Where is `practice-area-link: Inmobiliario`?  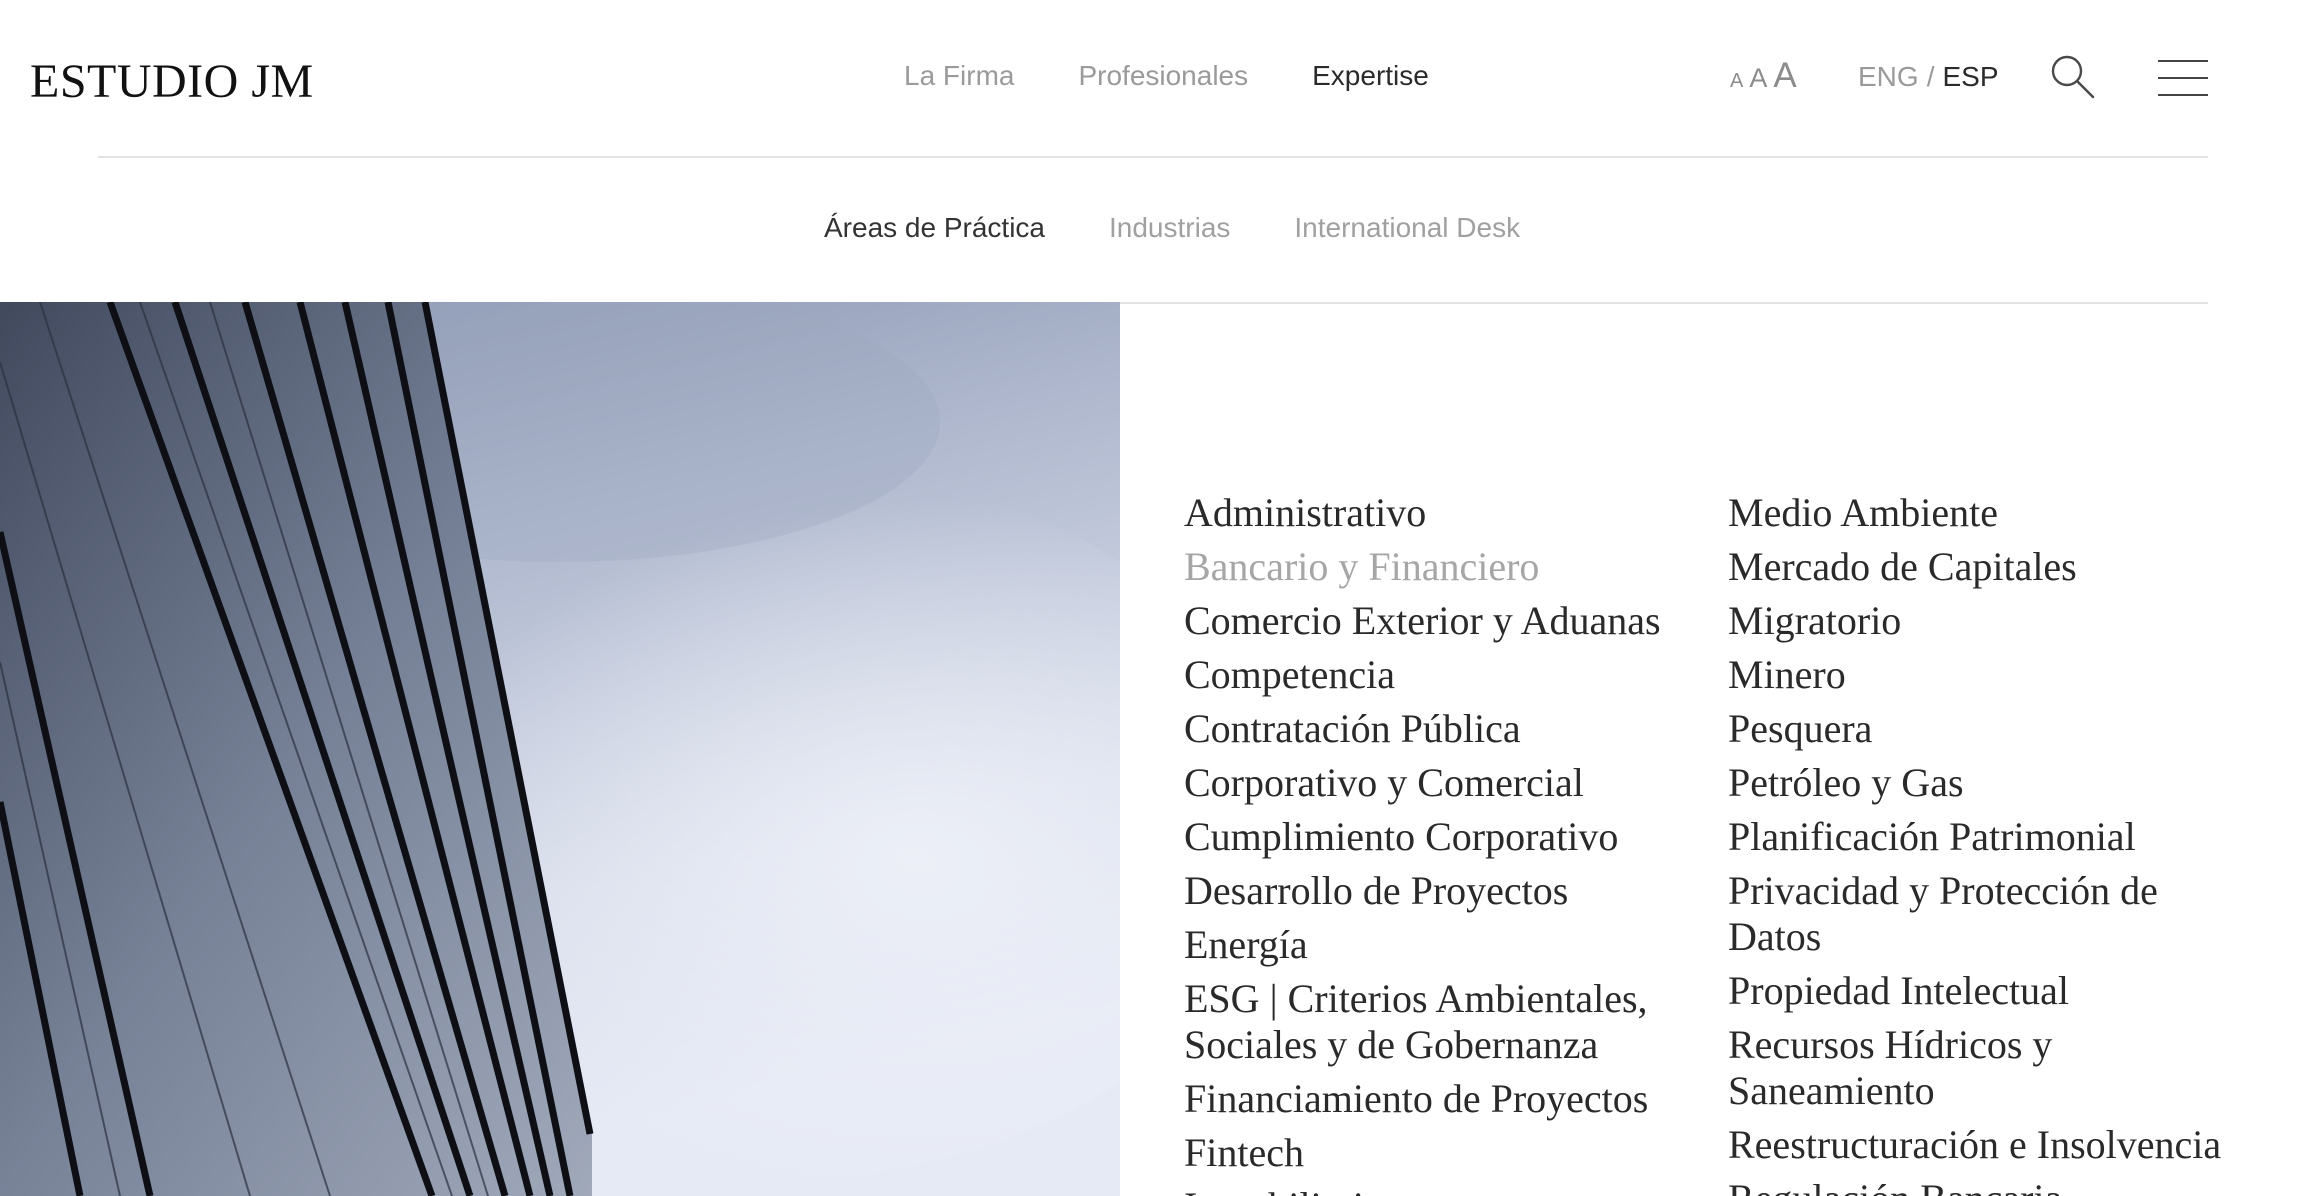 practice-area-link: Inmobiliario is located at coordinates (1456, 1190).